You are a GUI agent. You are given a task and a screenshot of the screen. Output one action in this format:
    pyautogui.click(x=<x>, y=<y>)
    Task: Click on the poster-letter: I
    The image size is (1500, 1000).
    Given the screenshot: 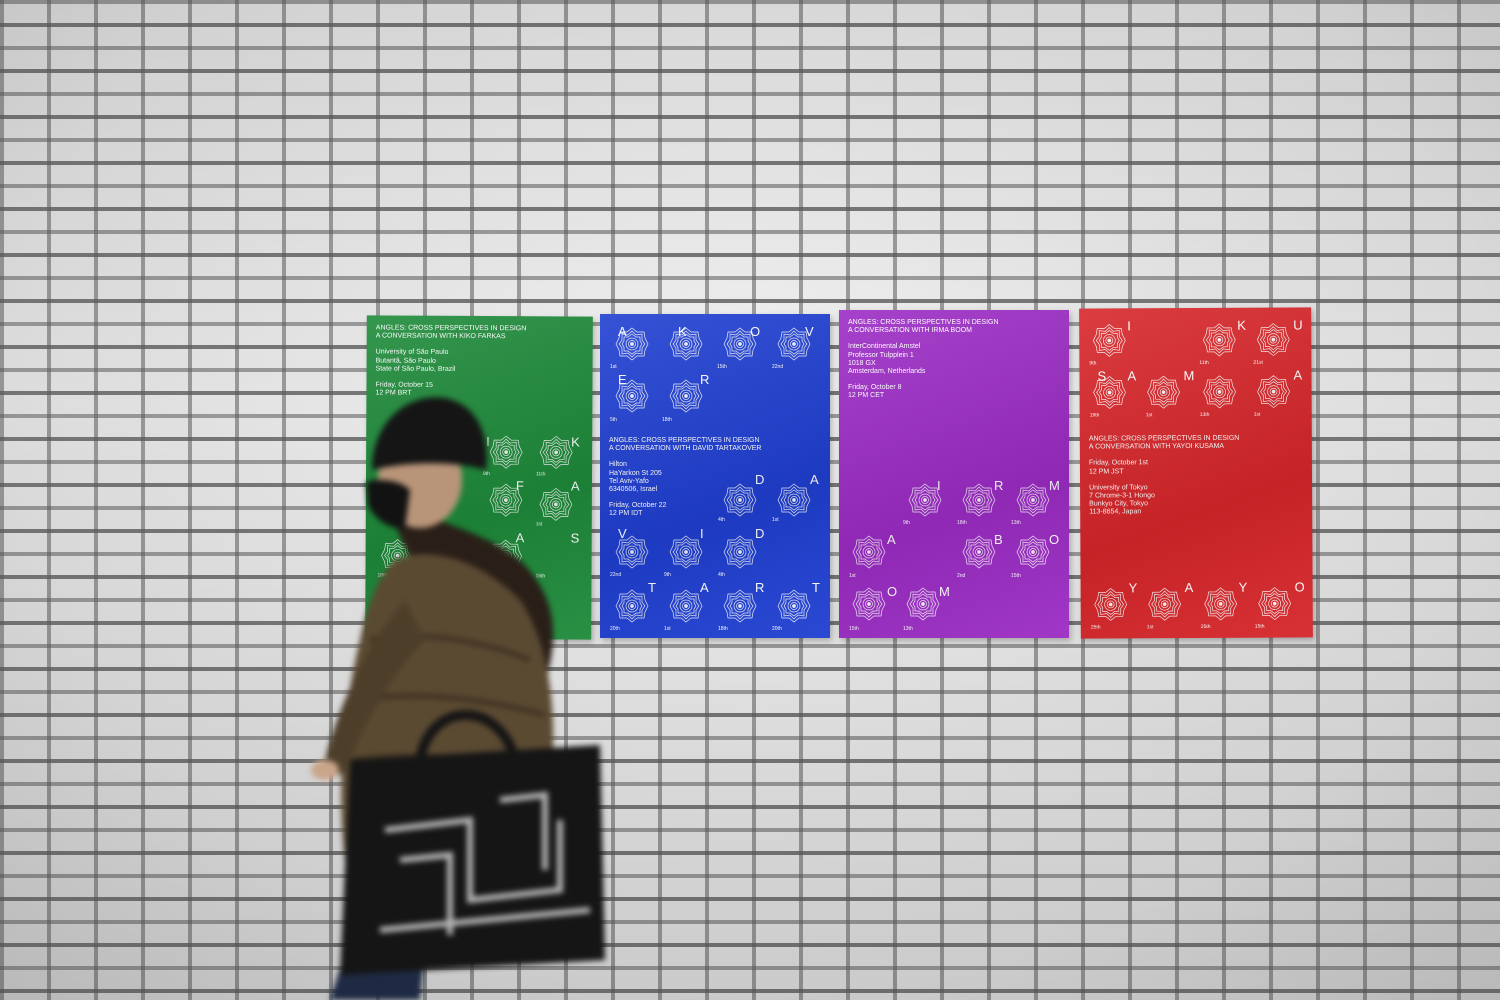 What is the action you would take?
    pyautogui.click(x=1129, y=326)
    